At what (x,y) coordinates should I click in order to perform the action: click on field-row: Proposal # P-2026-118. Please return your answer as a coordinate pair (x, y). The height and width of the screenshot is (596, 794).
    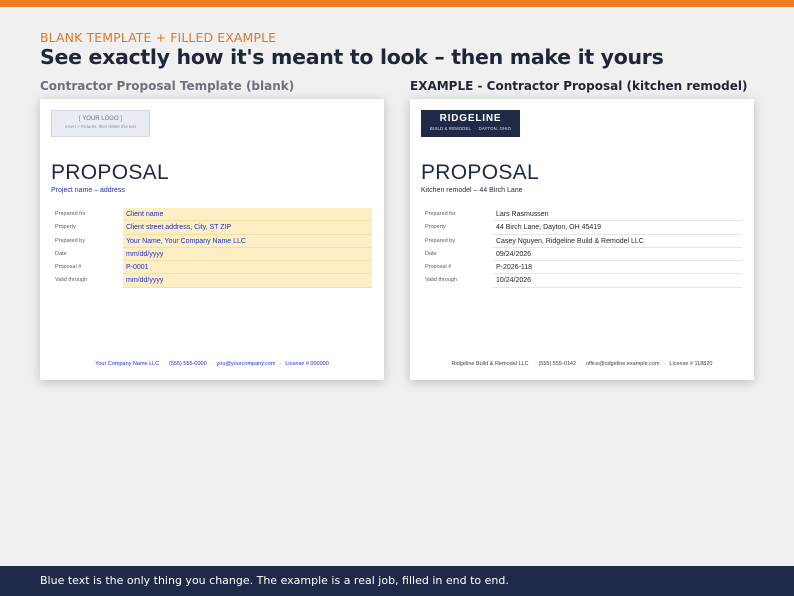
    Looking at the image, I should click on (581, 268).